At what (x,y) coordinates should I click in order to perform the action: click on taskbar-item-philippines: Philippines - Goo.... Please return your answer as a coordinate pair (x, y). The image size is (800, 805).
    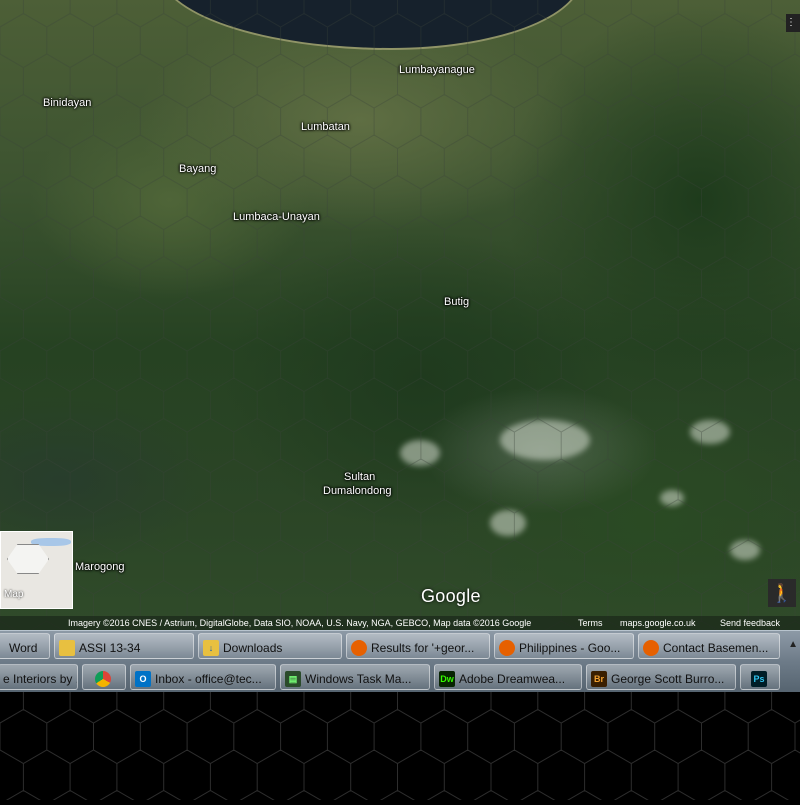
    Looking at the image, I should click on (564, 646).